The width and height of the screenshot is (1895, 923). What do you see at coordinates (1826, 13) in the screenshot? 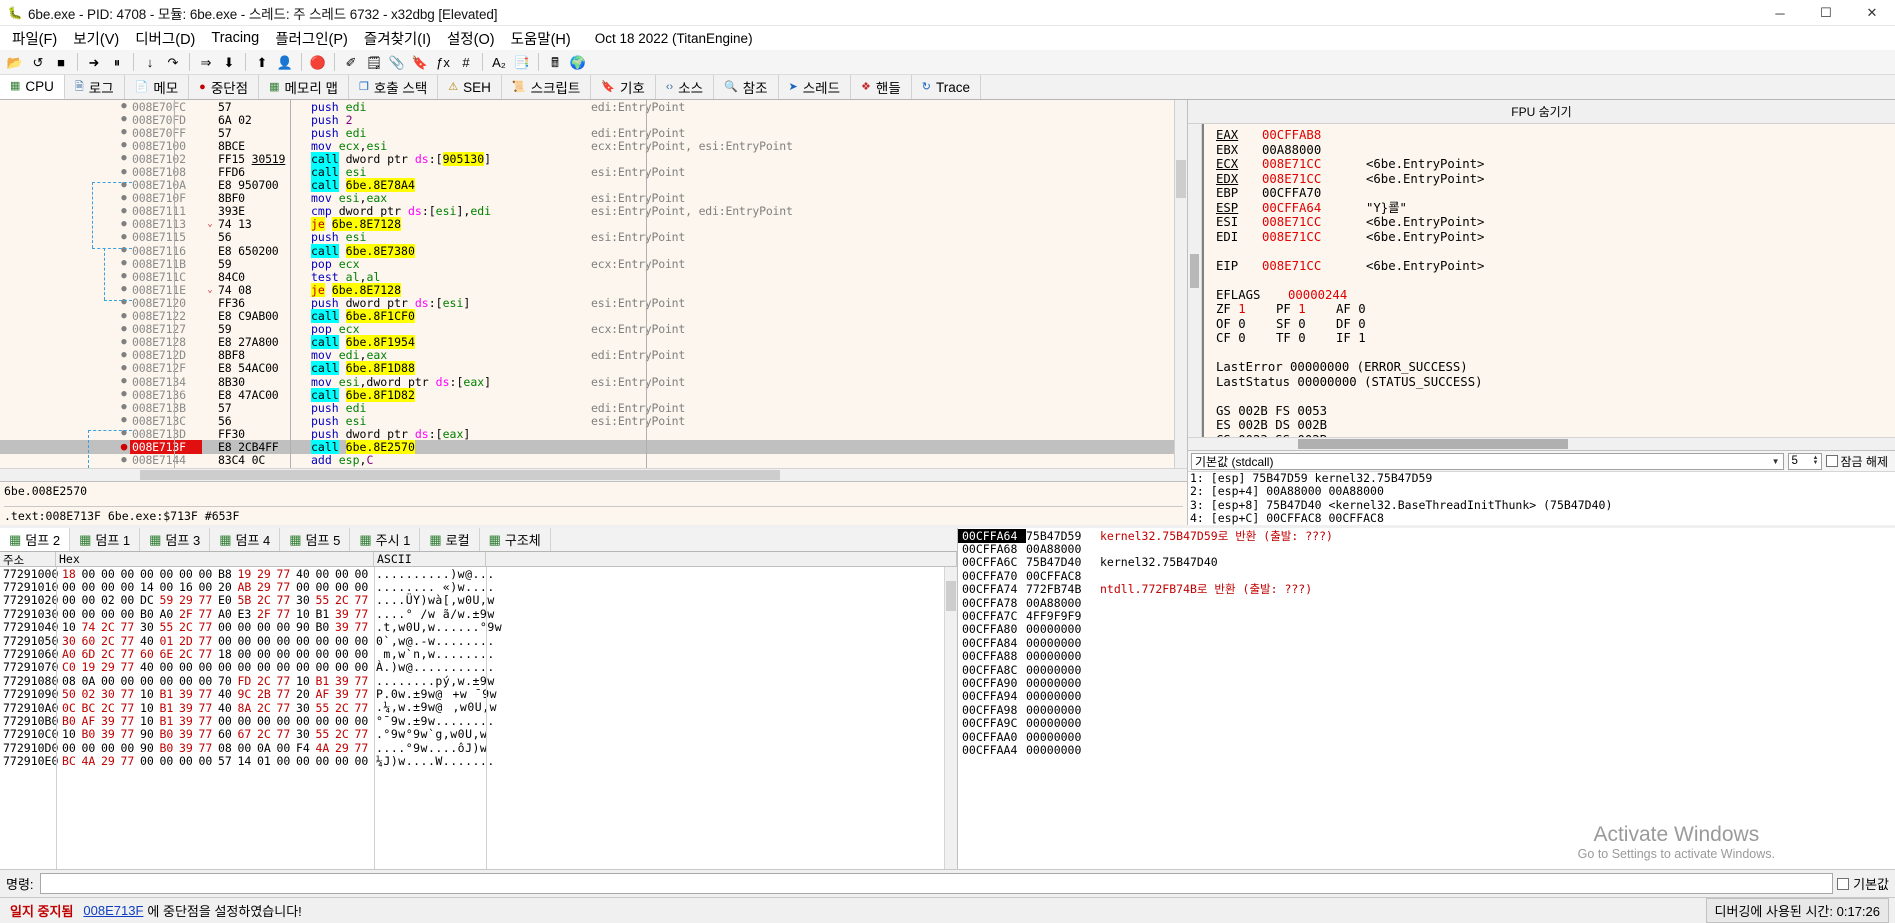
I see `maximize-button: ☐` at bounding box center [1826, 13].